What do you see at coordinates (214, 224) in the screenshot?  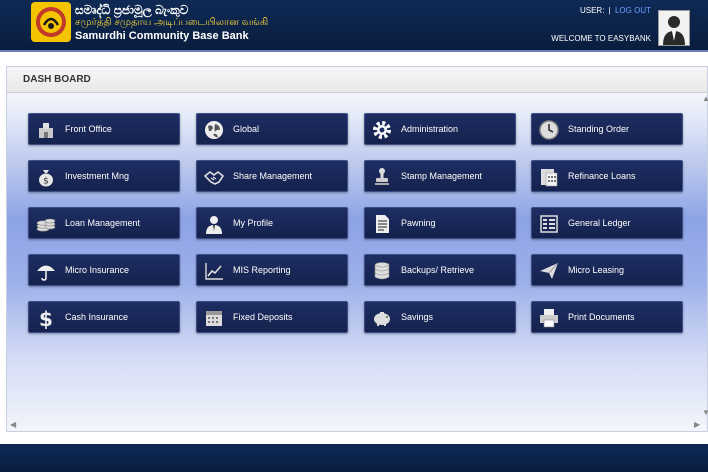 I see `user-icon` at bounding box center [214, 224].